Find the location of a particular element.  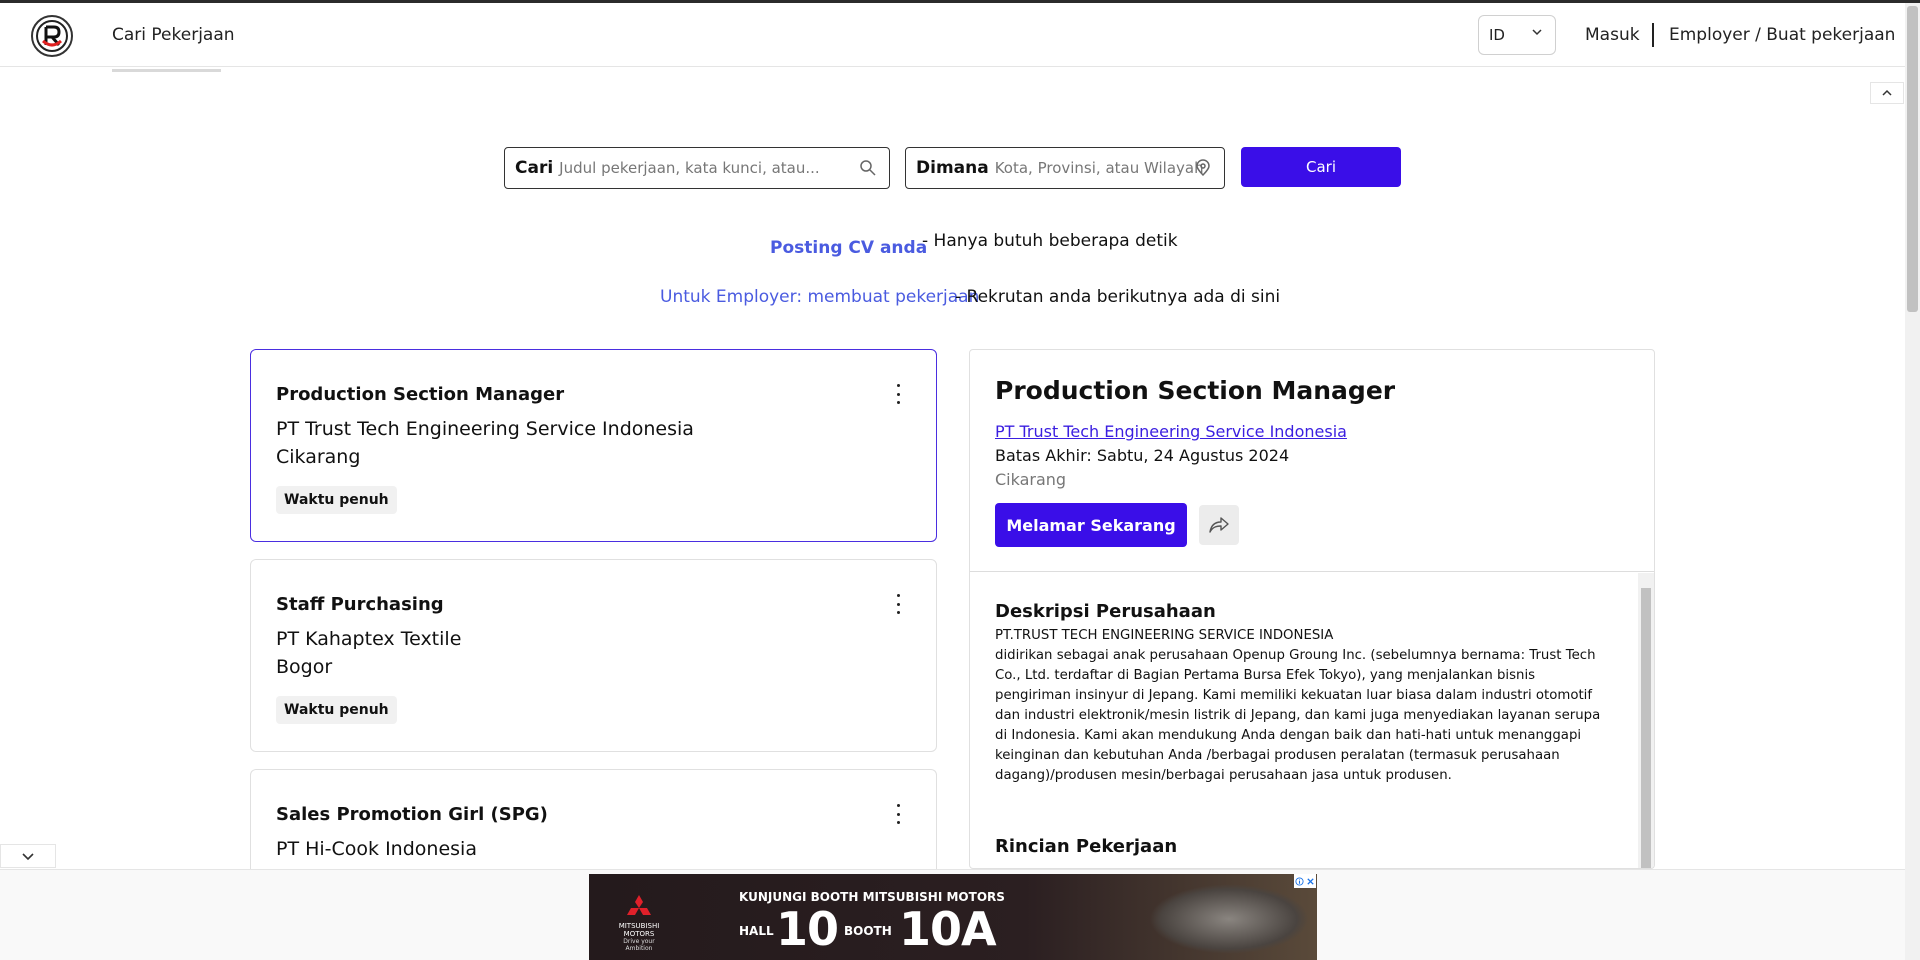

ad-brand-logo: MITSUBISHI MOTORS Drive your Ambition is located at coordinates (639, 923).